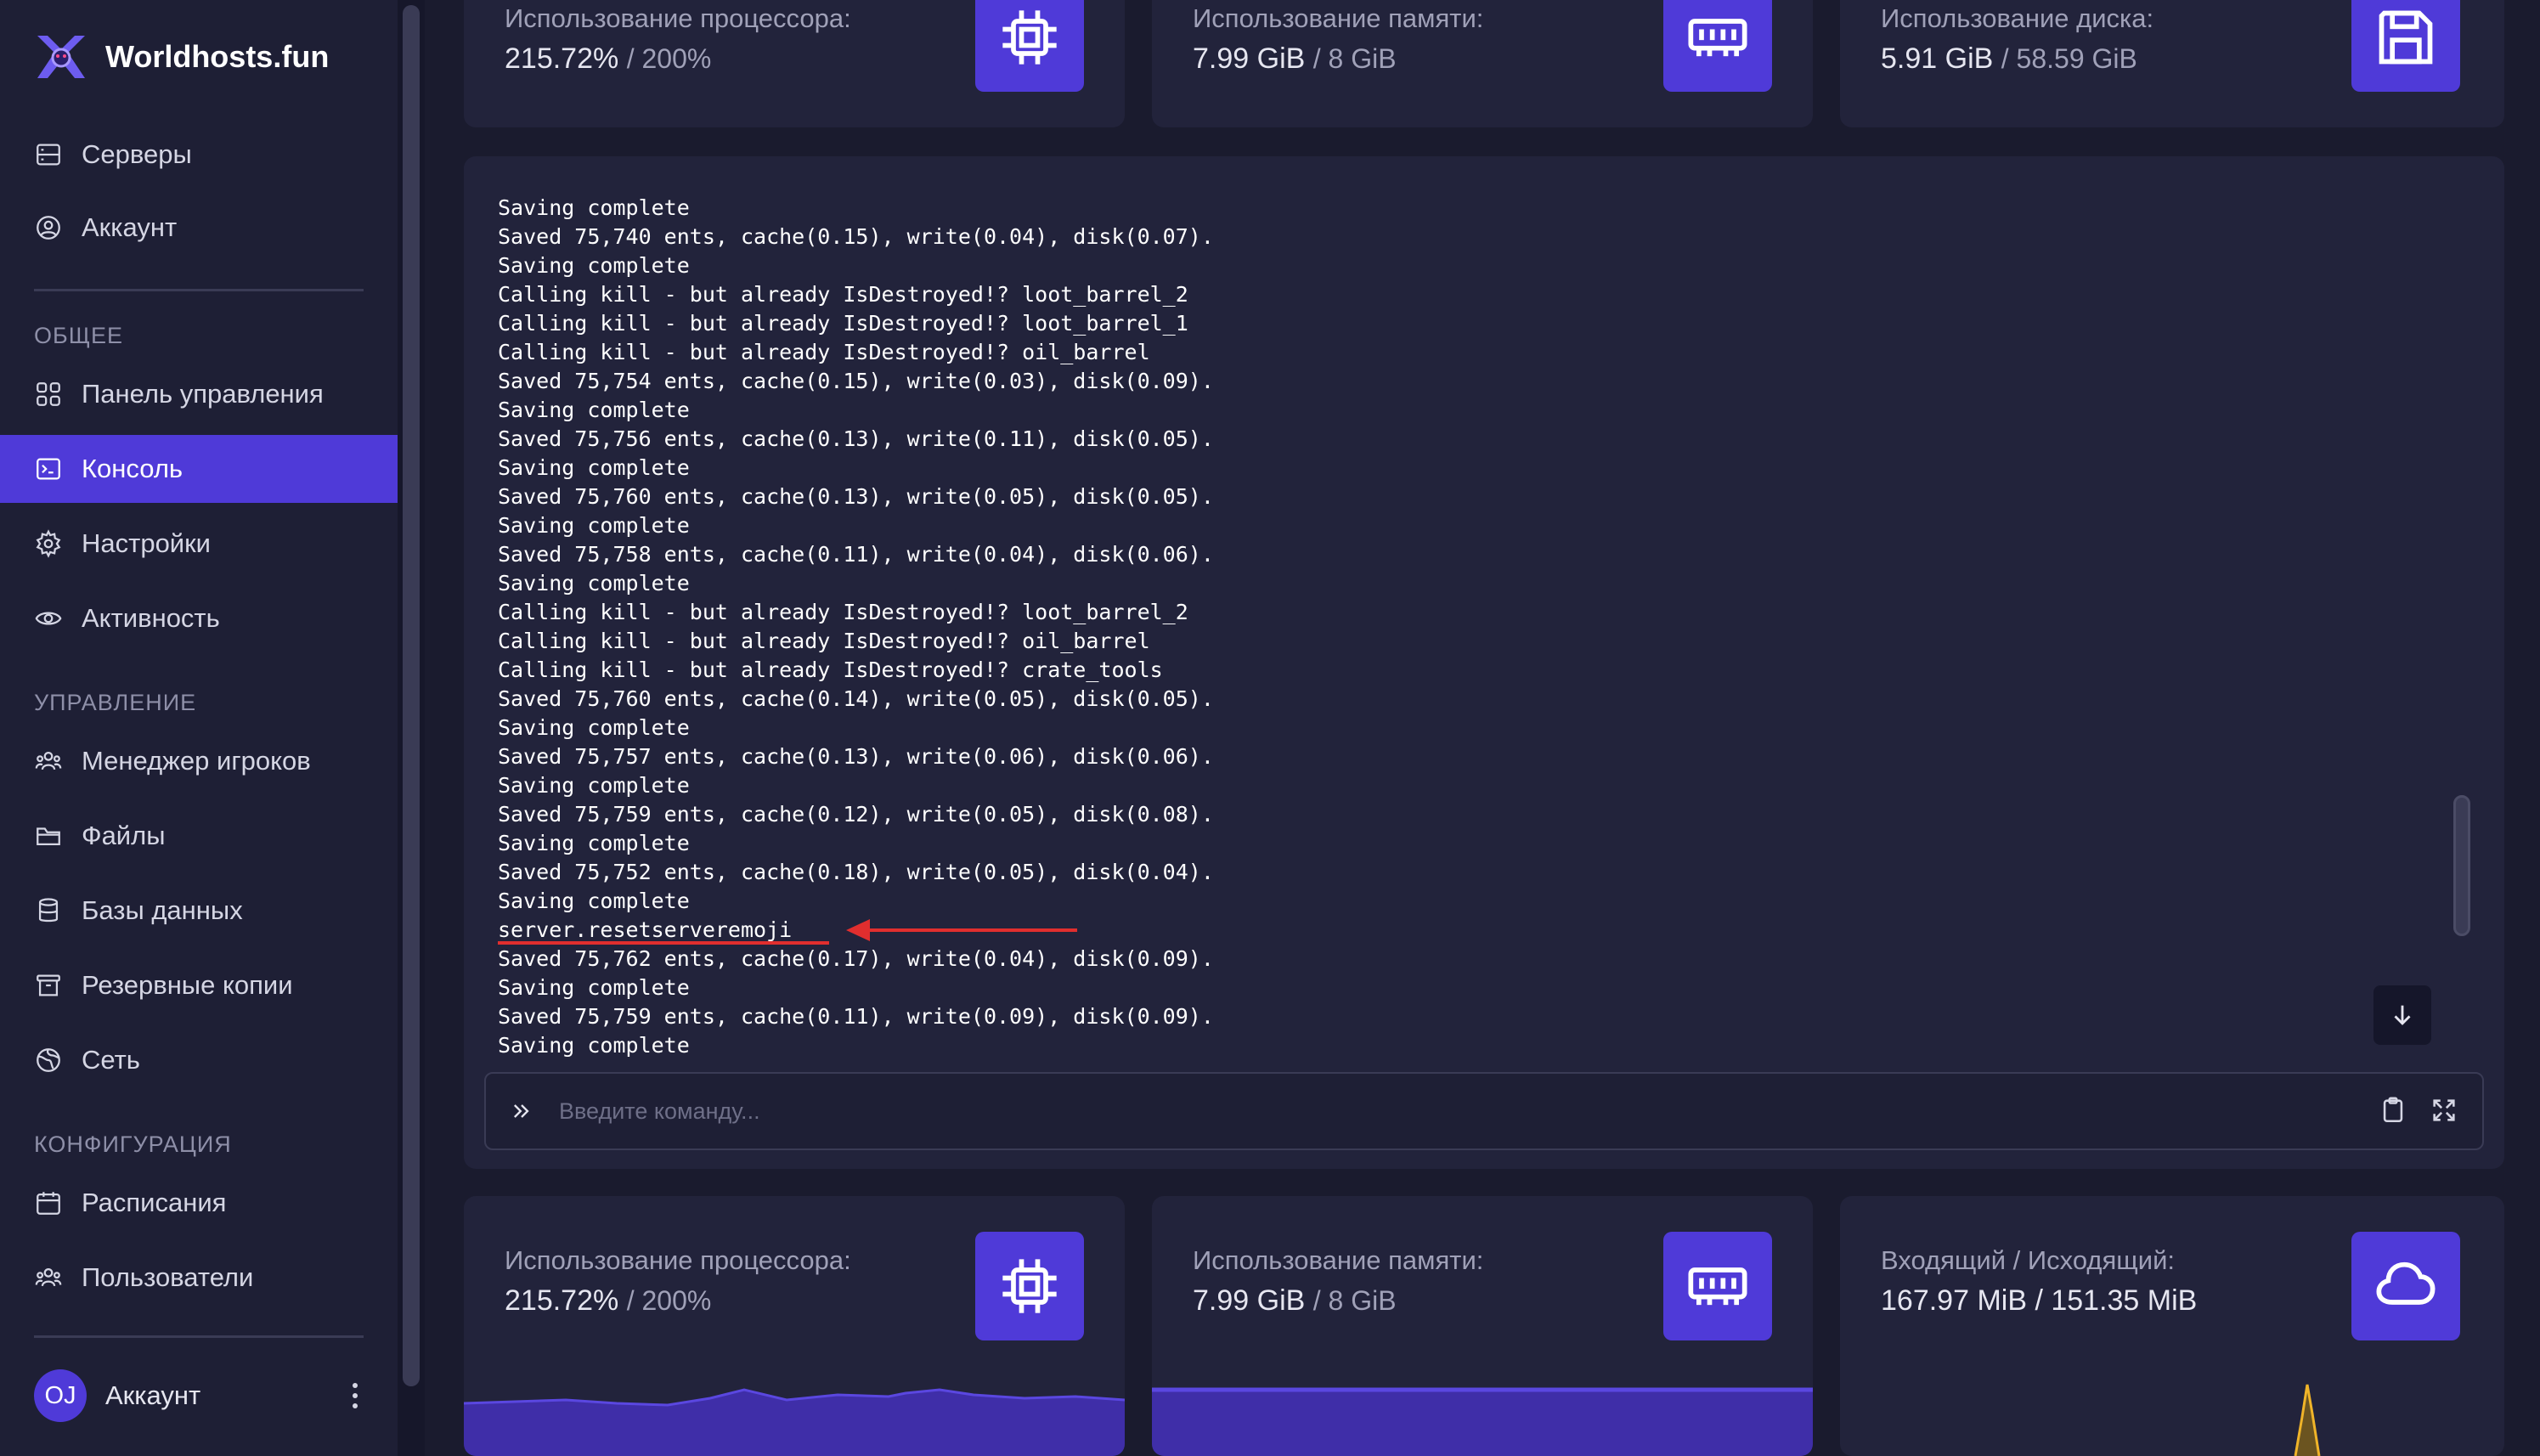 This screenshot has height=1456, width=2540. I want to click on sidebar-item-player-manager: Менеджер игроков, so click(199, 761).